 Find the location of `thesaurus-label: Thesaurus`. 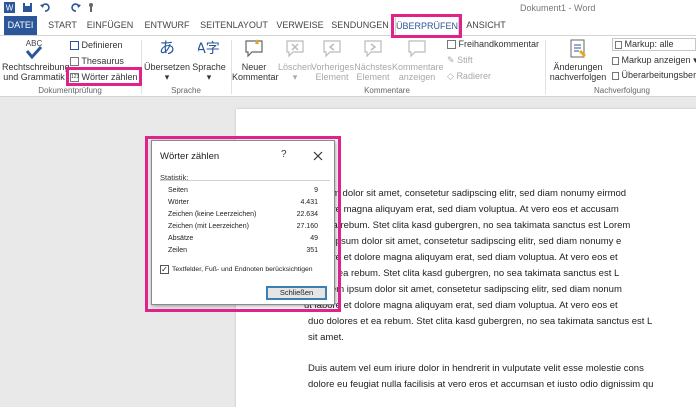

thesaurus-label: Thesaurus is located at coordinates (102, 61).